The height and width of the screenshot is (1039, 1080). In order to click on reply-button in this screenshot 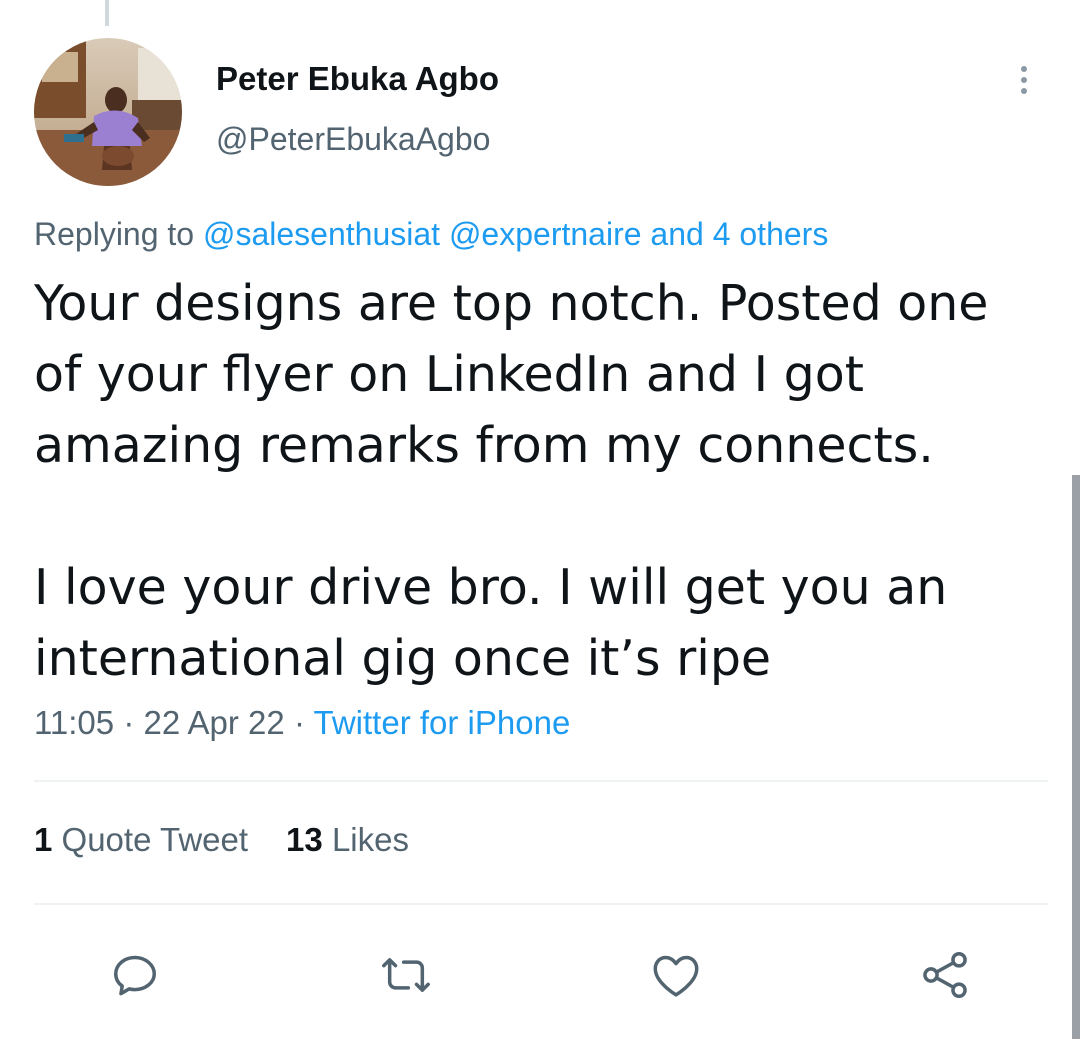, I will do `click(135, 975)`.